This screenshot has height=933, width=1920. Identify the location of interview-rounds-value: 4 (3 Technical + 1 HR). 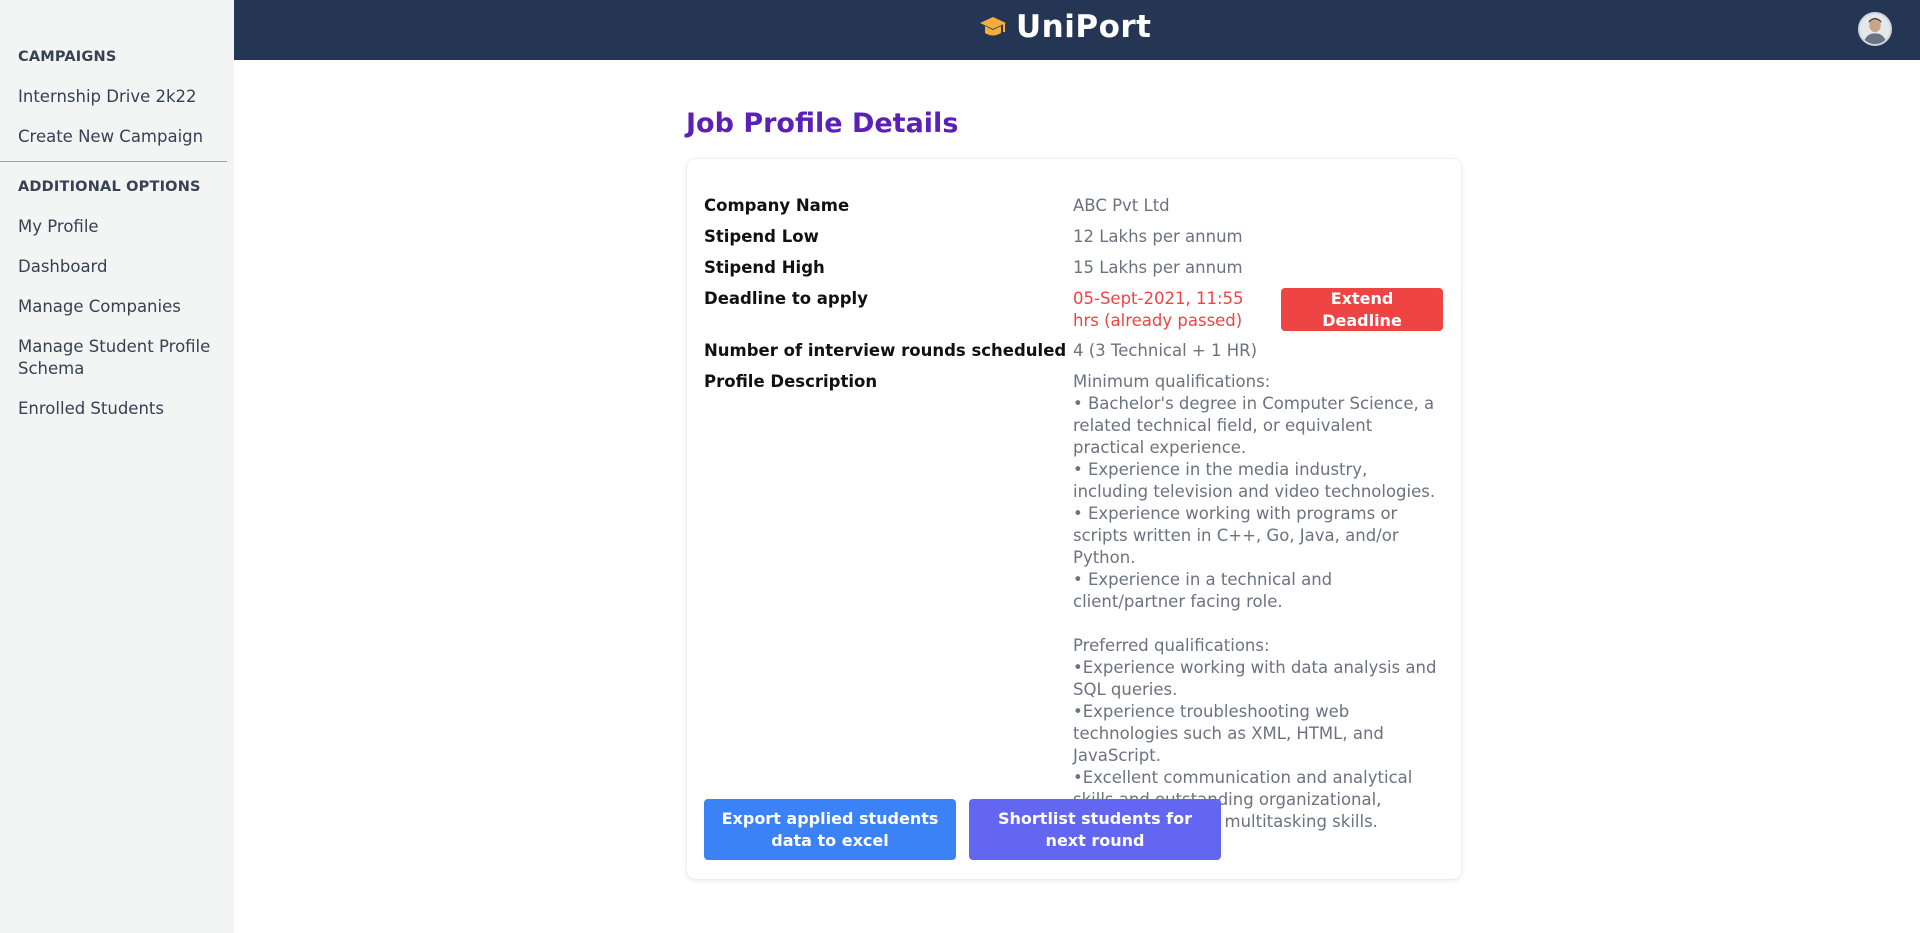
(1165, 350).